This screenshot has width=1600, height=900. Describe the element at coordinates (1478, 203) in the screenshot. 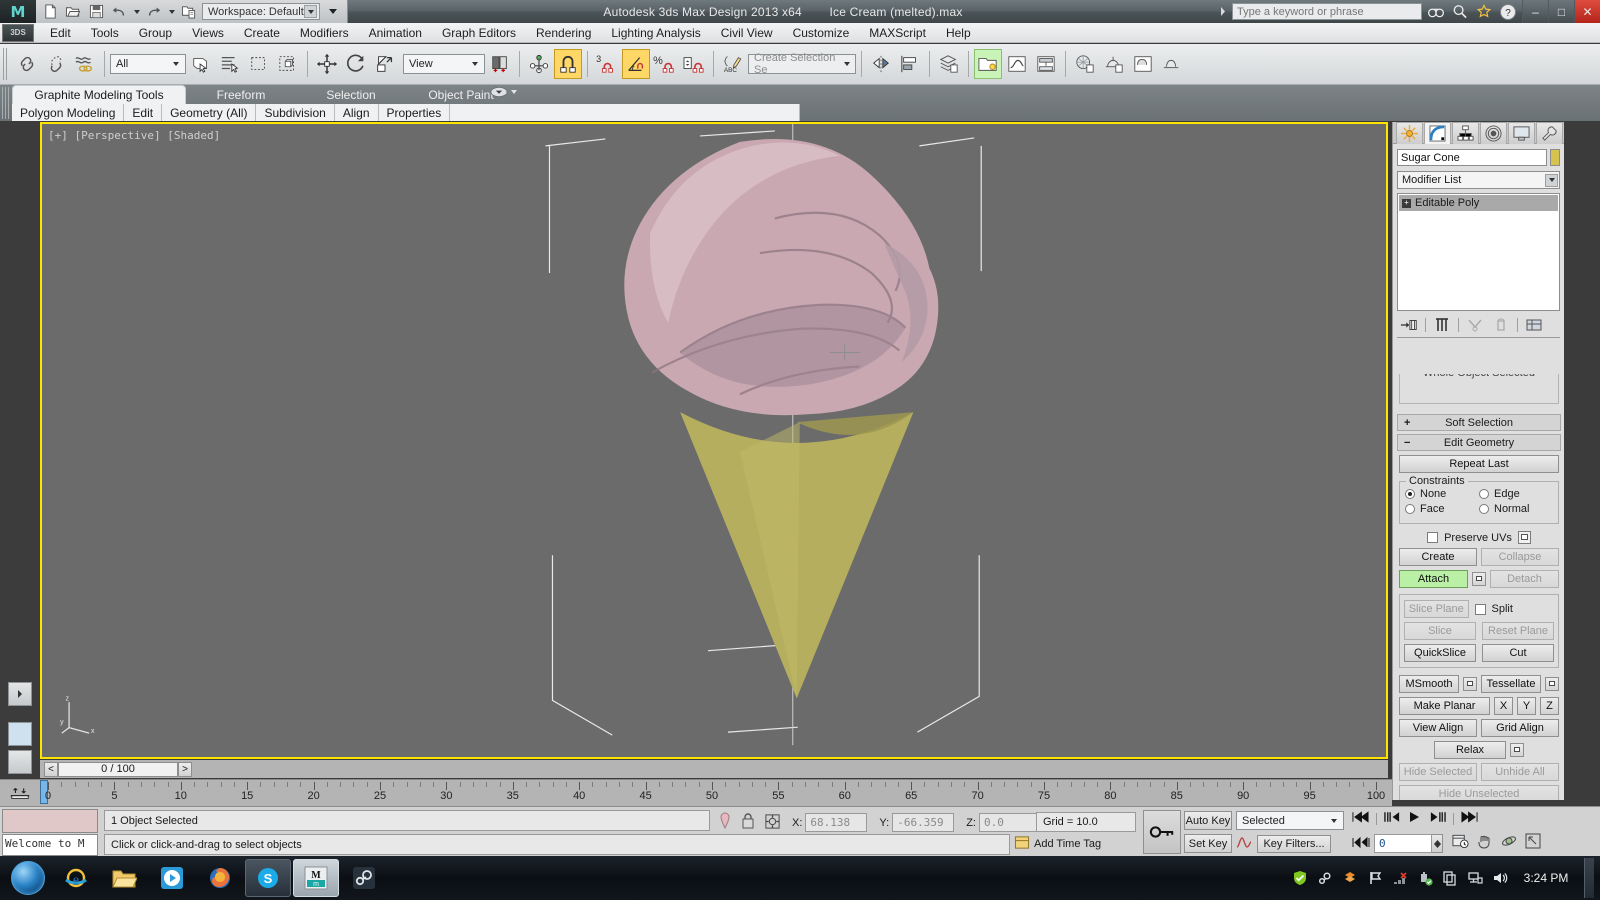

I see `modifier-stack-item-editable-poly: + Editable Poly` at that location.